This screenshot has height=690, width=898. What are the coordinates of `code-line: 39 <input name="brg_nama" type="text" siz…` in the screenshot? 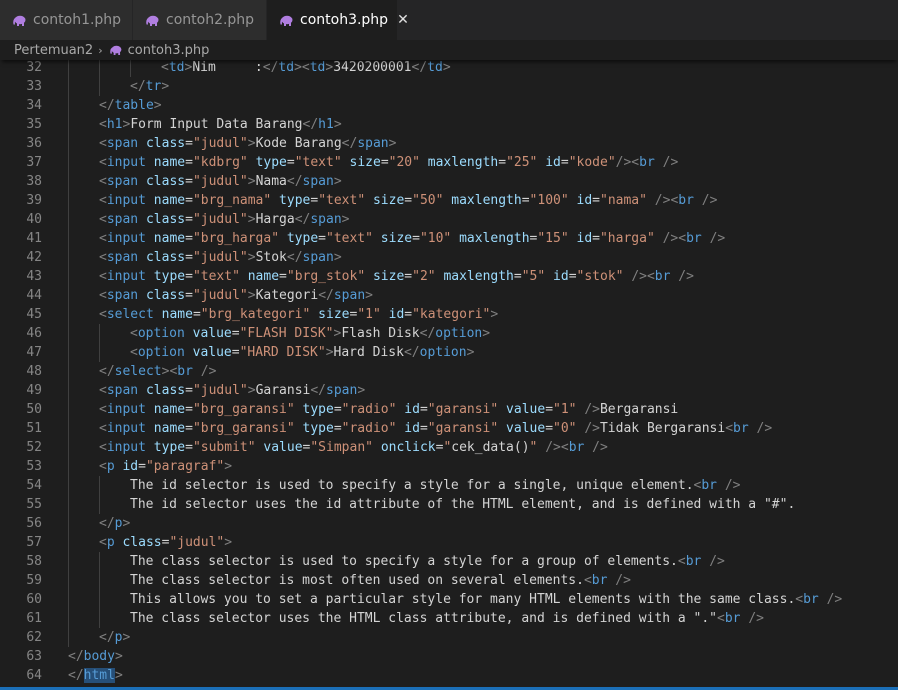 It's located at (449, 200).